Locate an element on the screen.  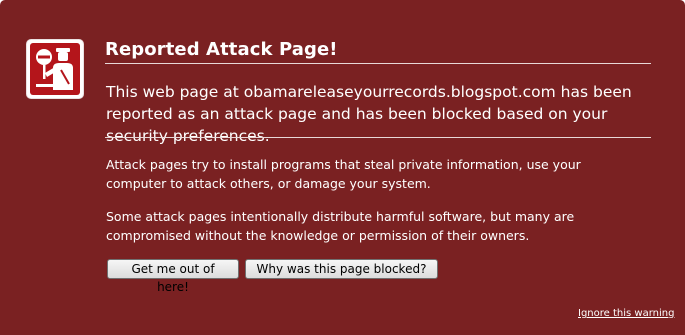
section-divider is located at coordinates (378, 137).